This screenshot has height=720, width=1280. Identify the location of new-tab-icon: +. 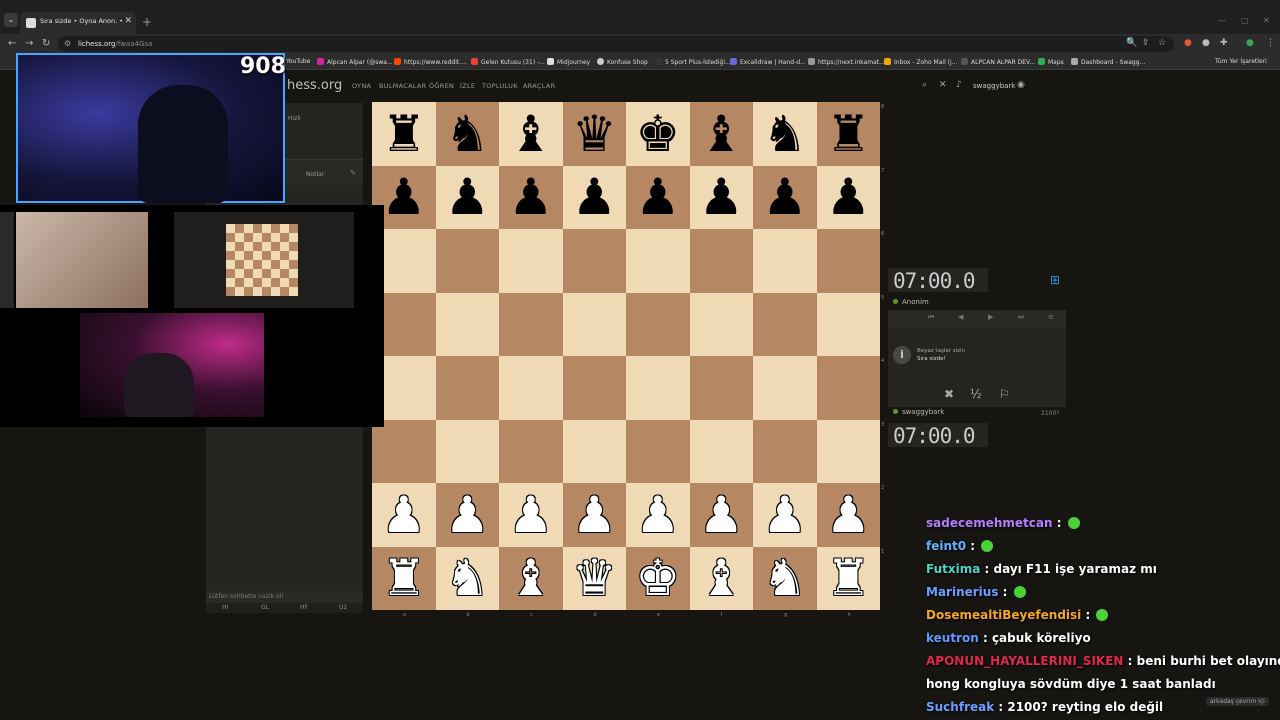
(147, 22).